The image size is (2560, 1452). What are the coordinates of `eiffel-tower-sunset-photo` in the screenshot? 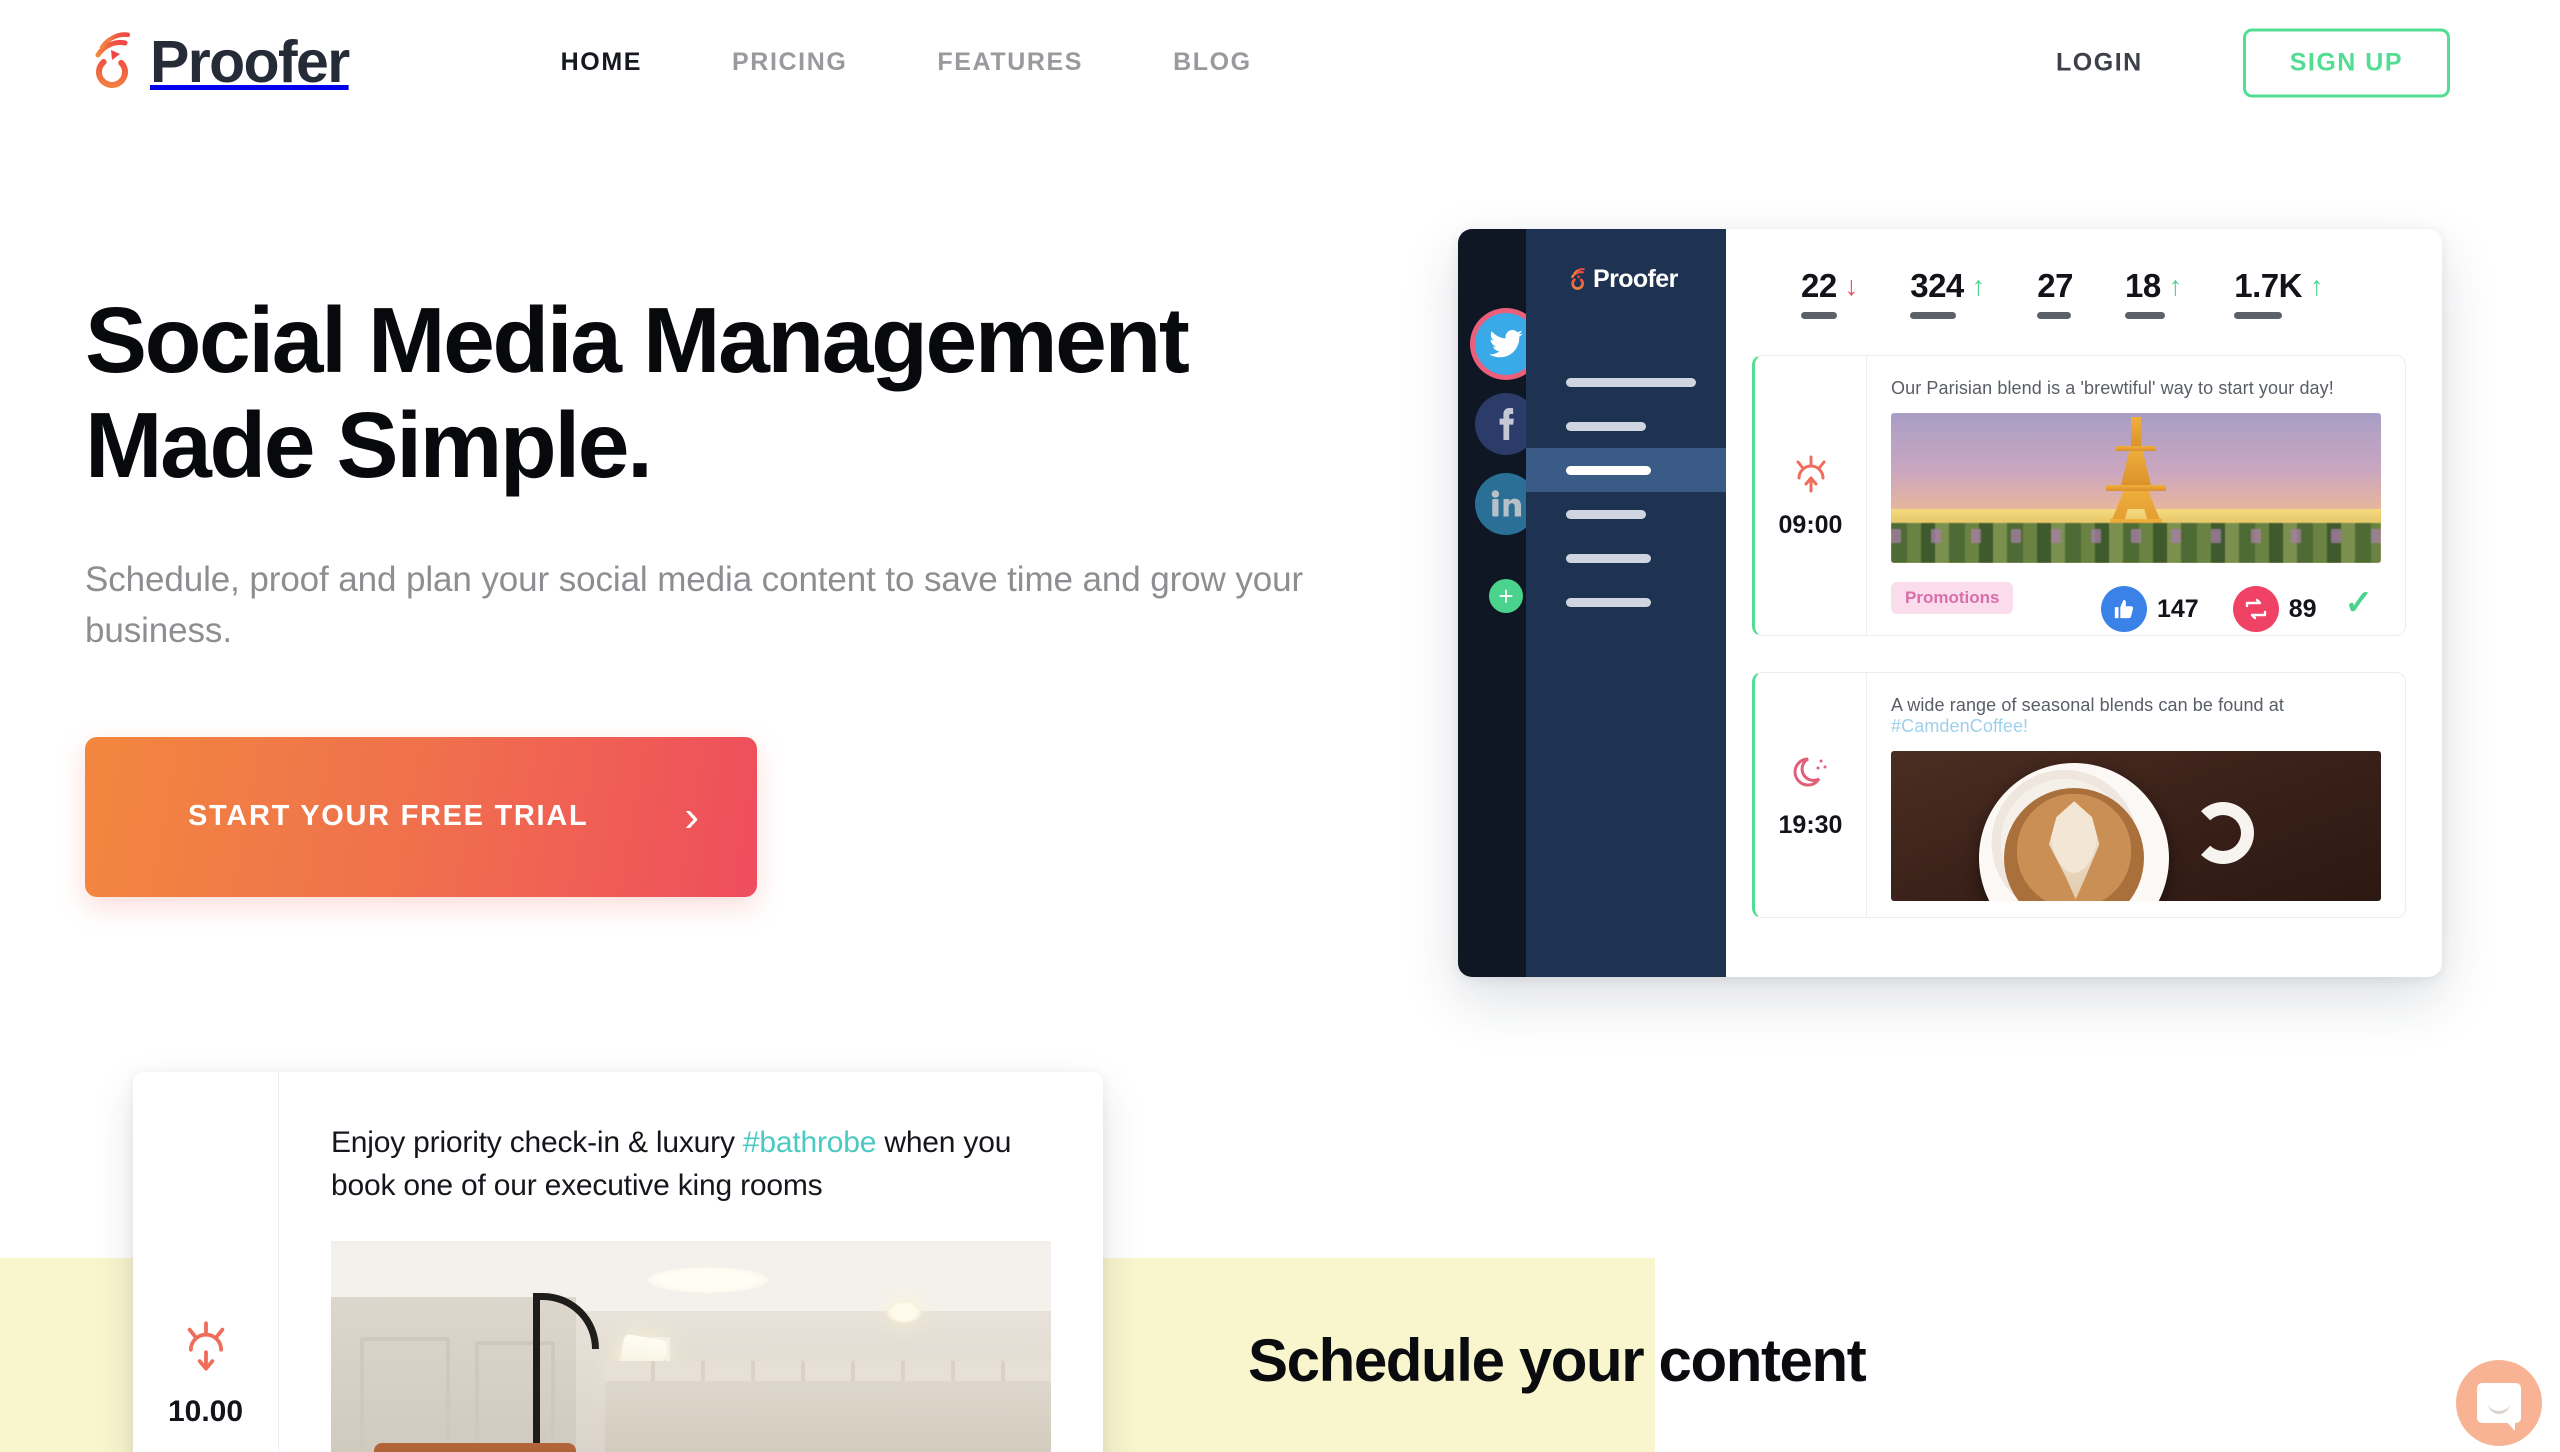 It's located at (2136, 488).